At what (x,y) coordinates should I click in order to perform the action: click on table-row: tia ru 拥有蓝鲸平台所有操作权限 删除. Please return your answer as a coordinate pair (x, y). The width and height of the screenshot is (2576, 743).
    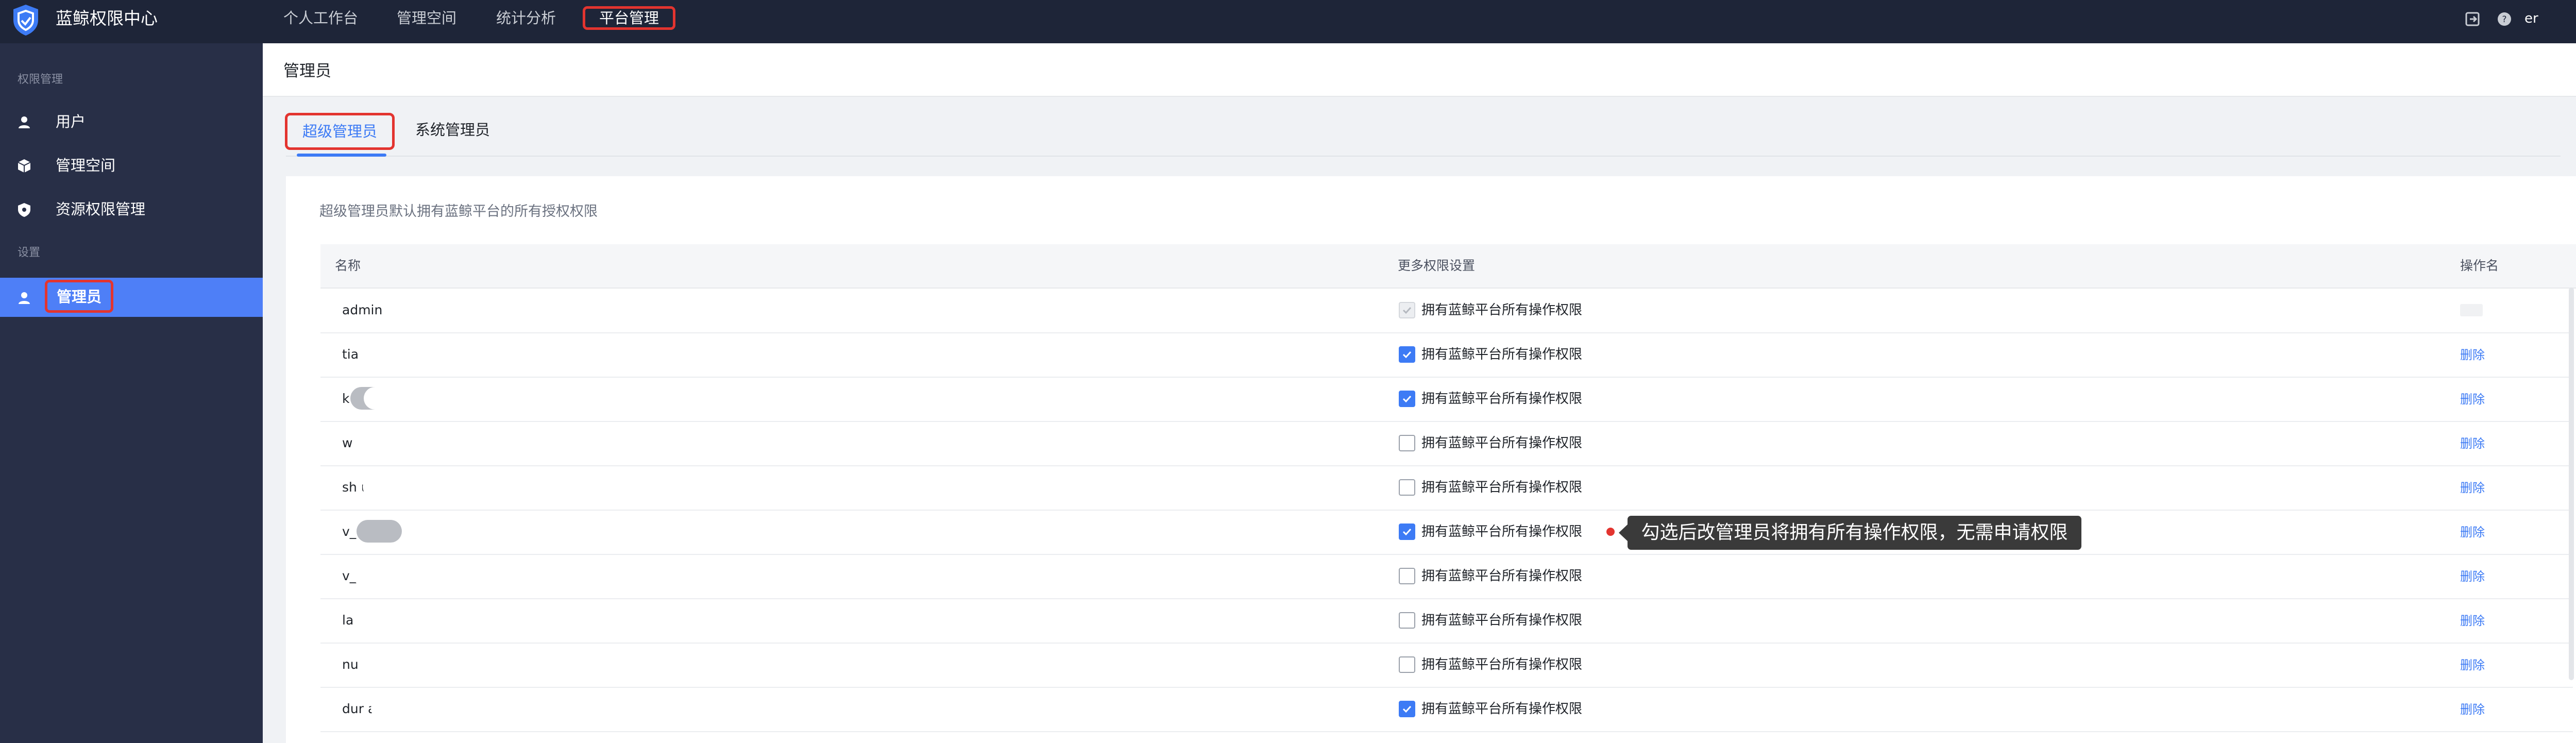
    Looking at the image, I should click on (1446, 355).